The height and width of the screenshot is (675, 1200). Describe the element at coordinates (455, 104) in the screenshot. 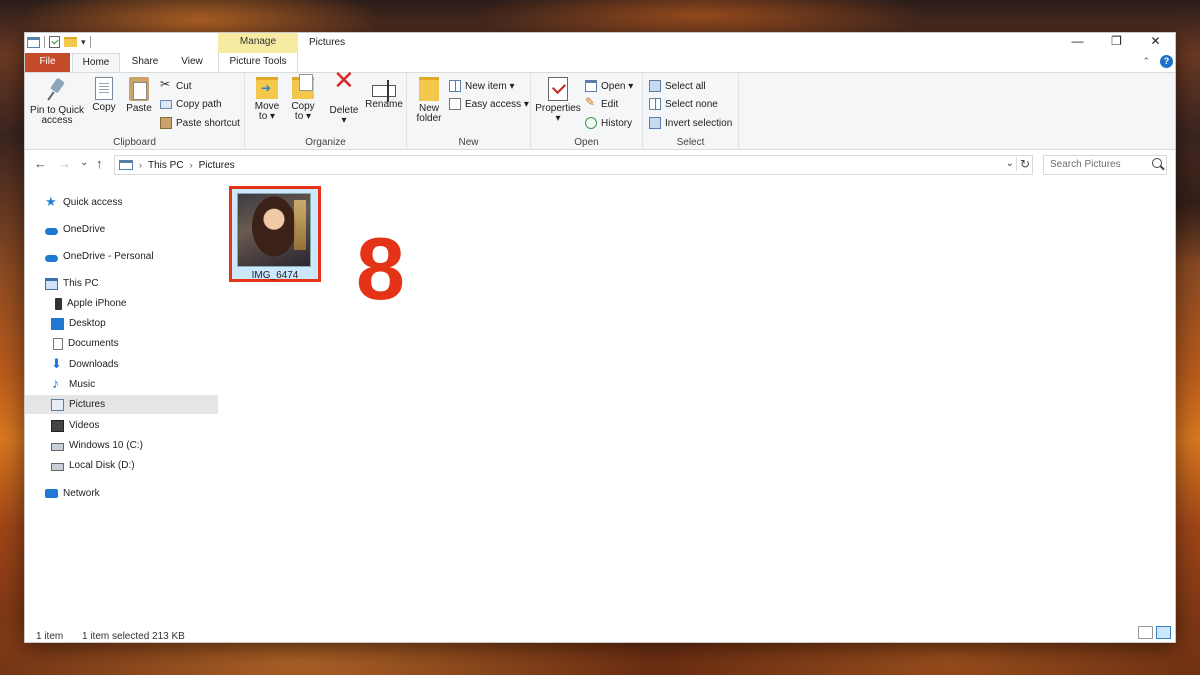

I see `easy-access-icon` at that location.